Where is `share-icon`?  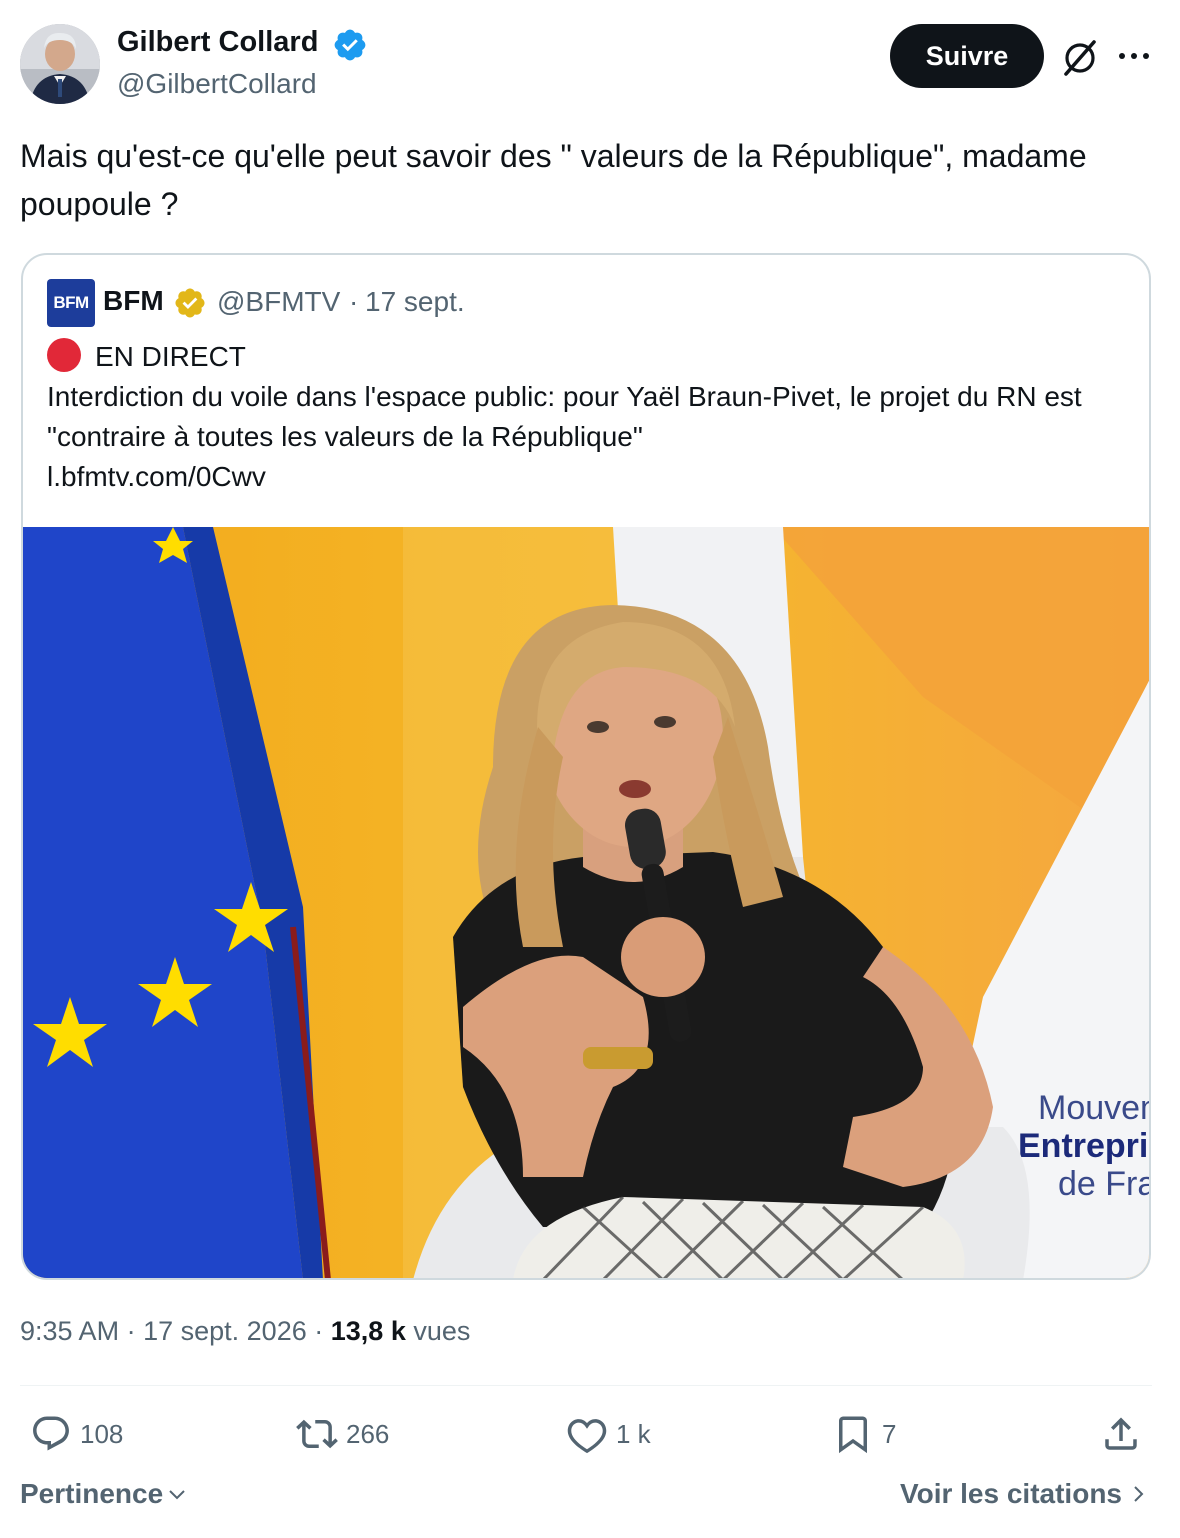 share-icon is located at coordinates (1121, 1433).